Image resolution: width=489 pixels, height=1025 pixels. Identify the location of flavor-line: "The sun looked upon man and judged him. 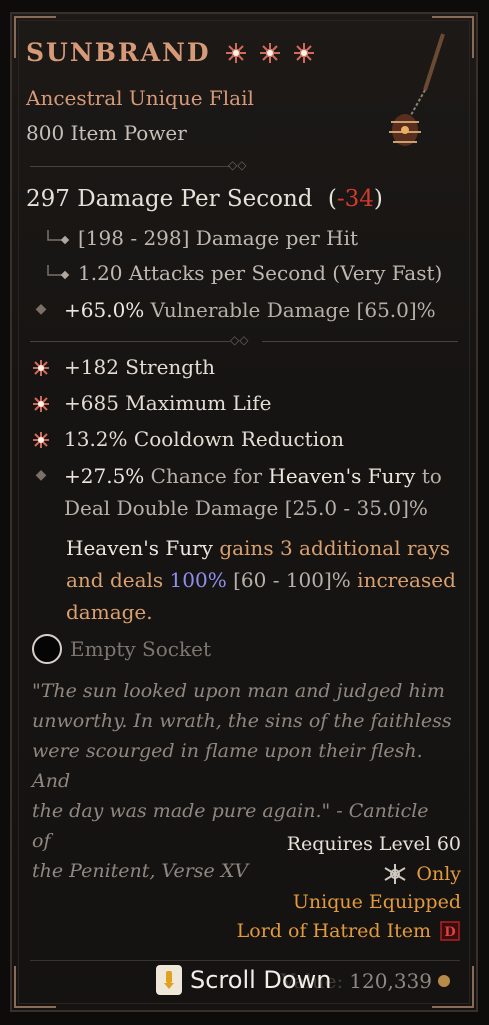
(238, 691).